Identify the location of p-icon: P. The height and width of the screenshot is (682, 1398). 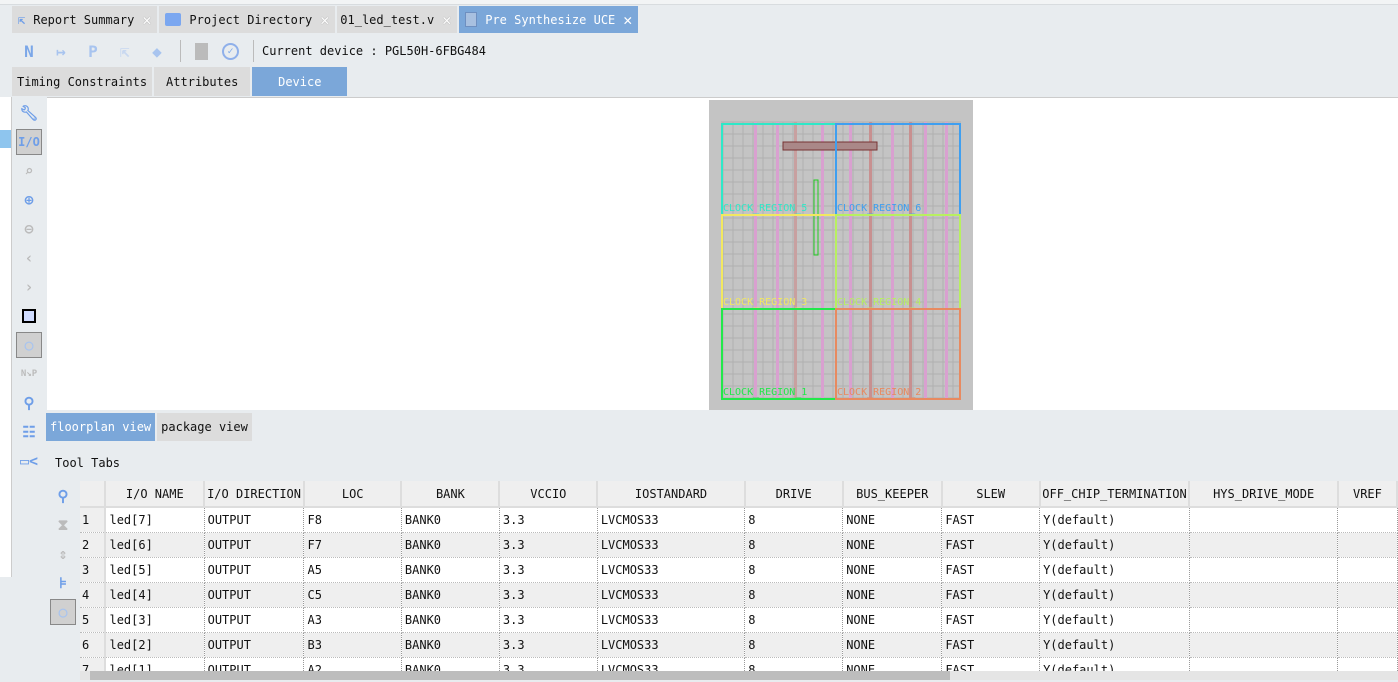
(93, 51).